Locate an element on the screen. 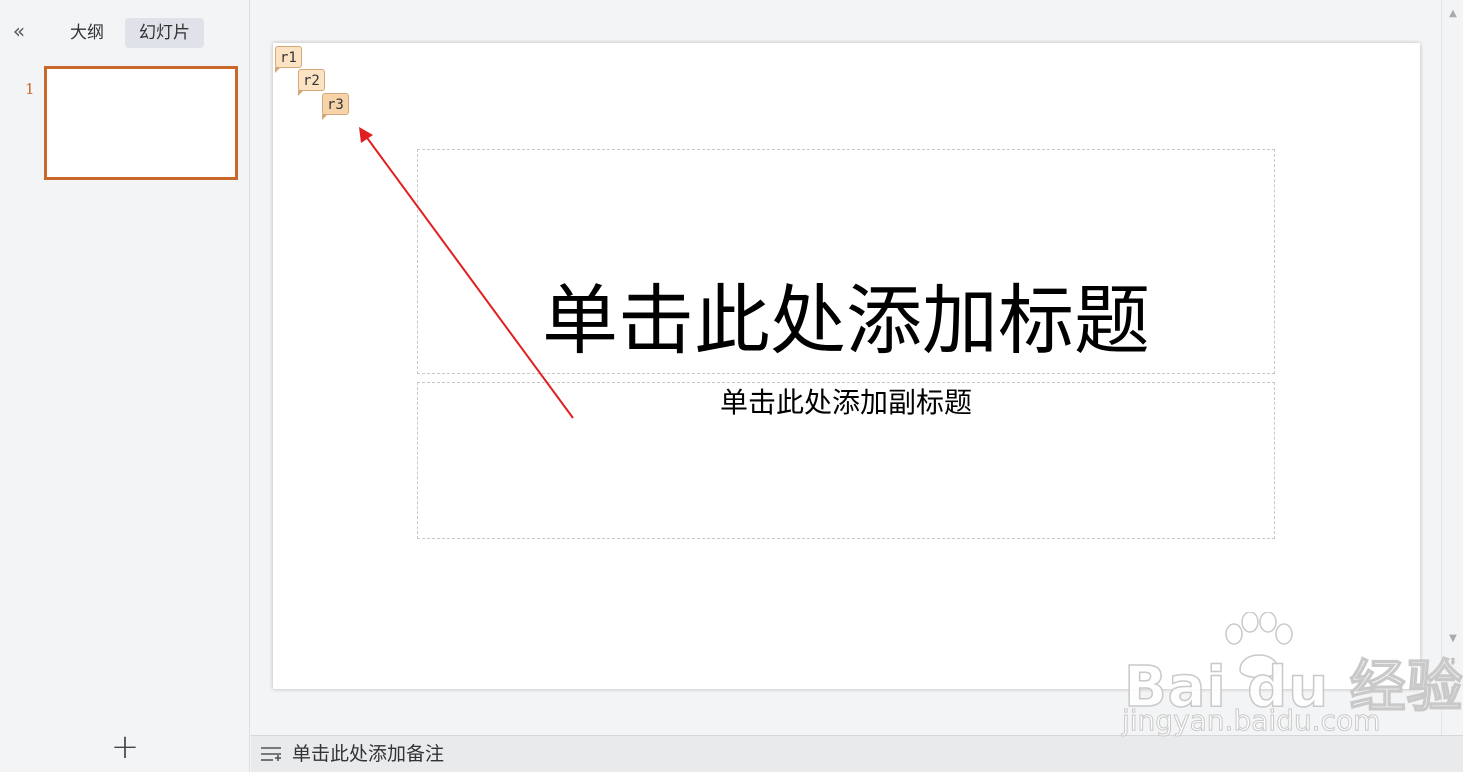  tab-slides: 幻灯片 is located at coordinates (164, 33).